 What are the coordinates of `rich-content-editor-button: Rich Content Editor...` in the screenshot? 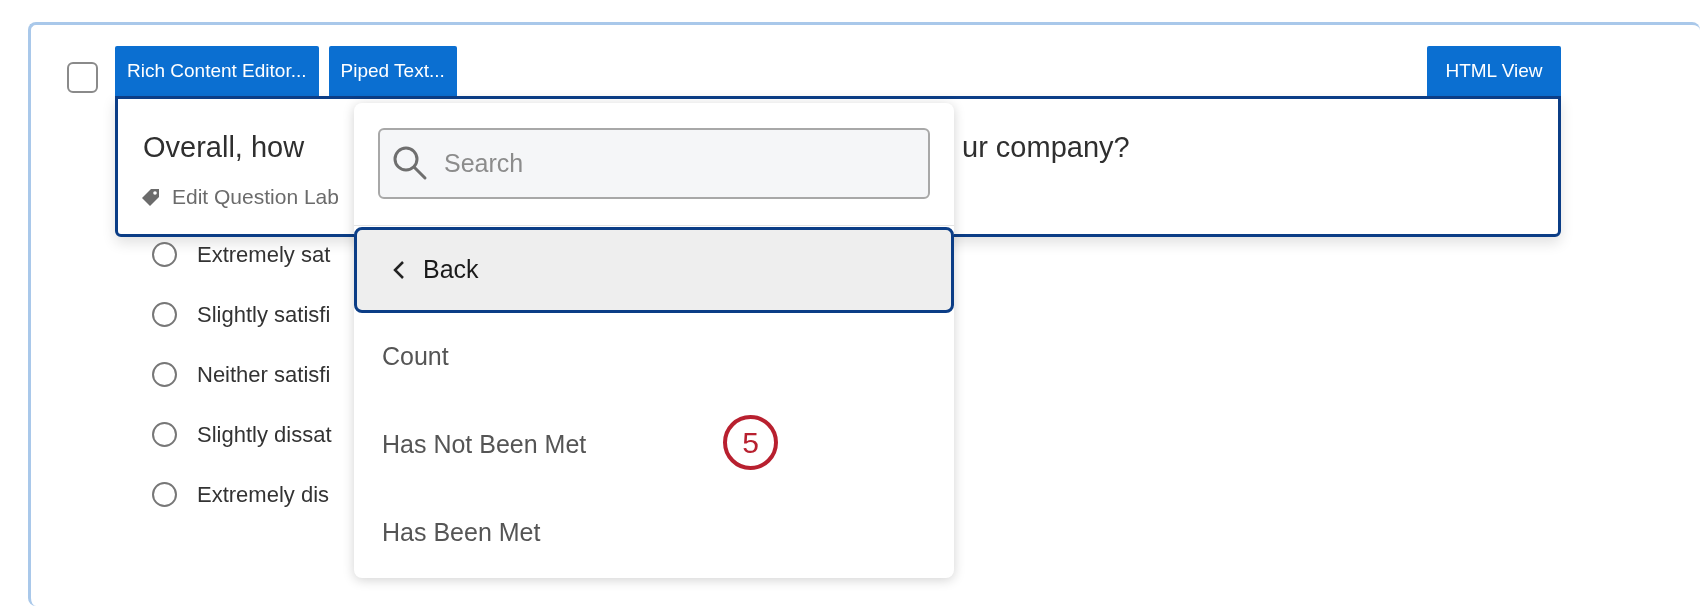 It's located at (217, 71).